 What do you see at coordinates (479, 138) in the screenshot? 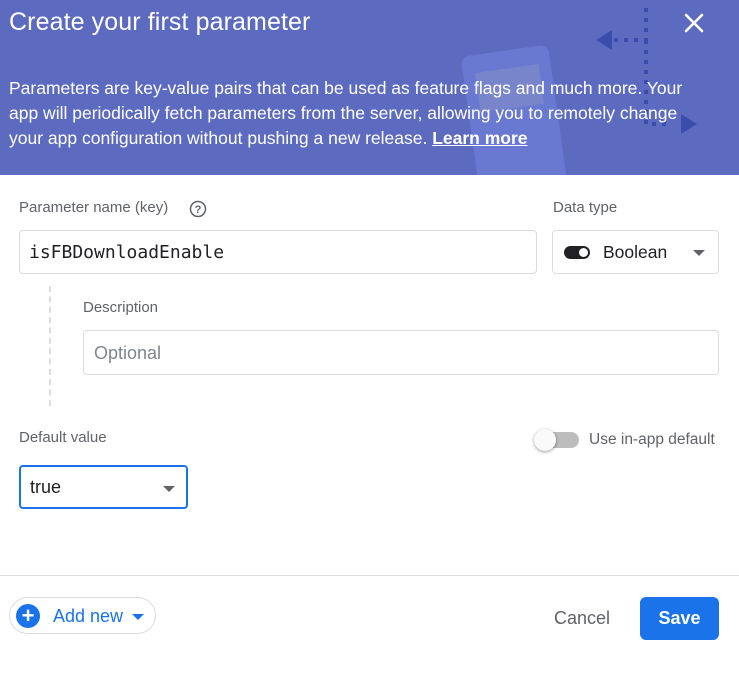
I see `learn-more-link: Learn more` at bounding box center [479, 138].